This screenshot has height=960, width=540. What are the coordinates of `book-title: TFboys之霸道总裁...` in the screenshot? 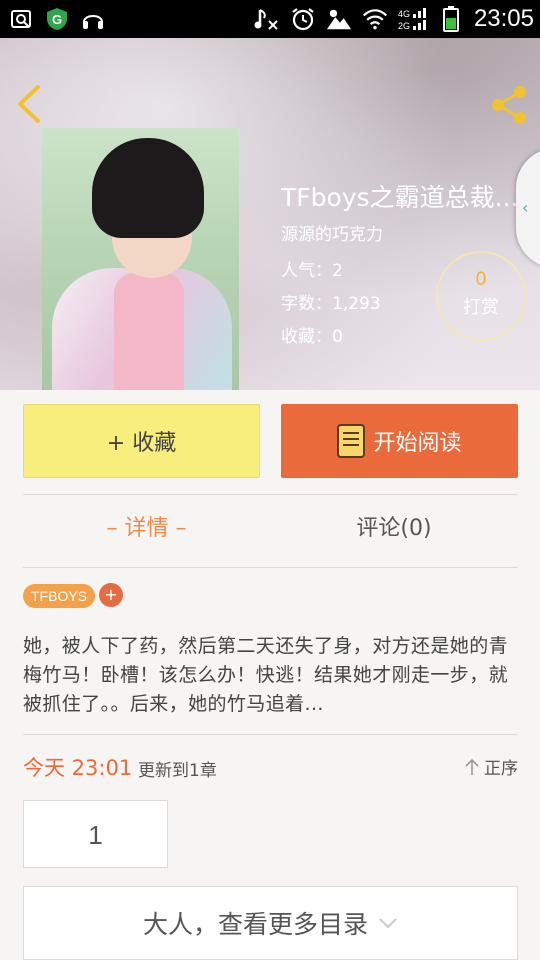 It's located at (400, 197).